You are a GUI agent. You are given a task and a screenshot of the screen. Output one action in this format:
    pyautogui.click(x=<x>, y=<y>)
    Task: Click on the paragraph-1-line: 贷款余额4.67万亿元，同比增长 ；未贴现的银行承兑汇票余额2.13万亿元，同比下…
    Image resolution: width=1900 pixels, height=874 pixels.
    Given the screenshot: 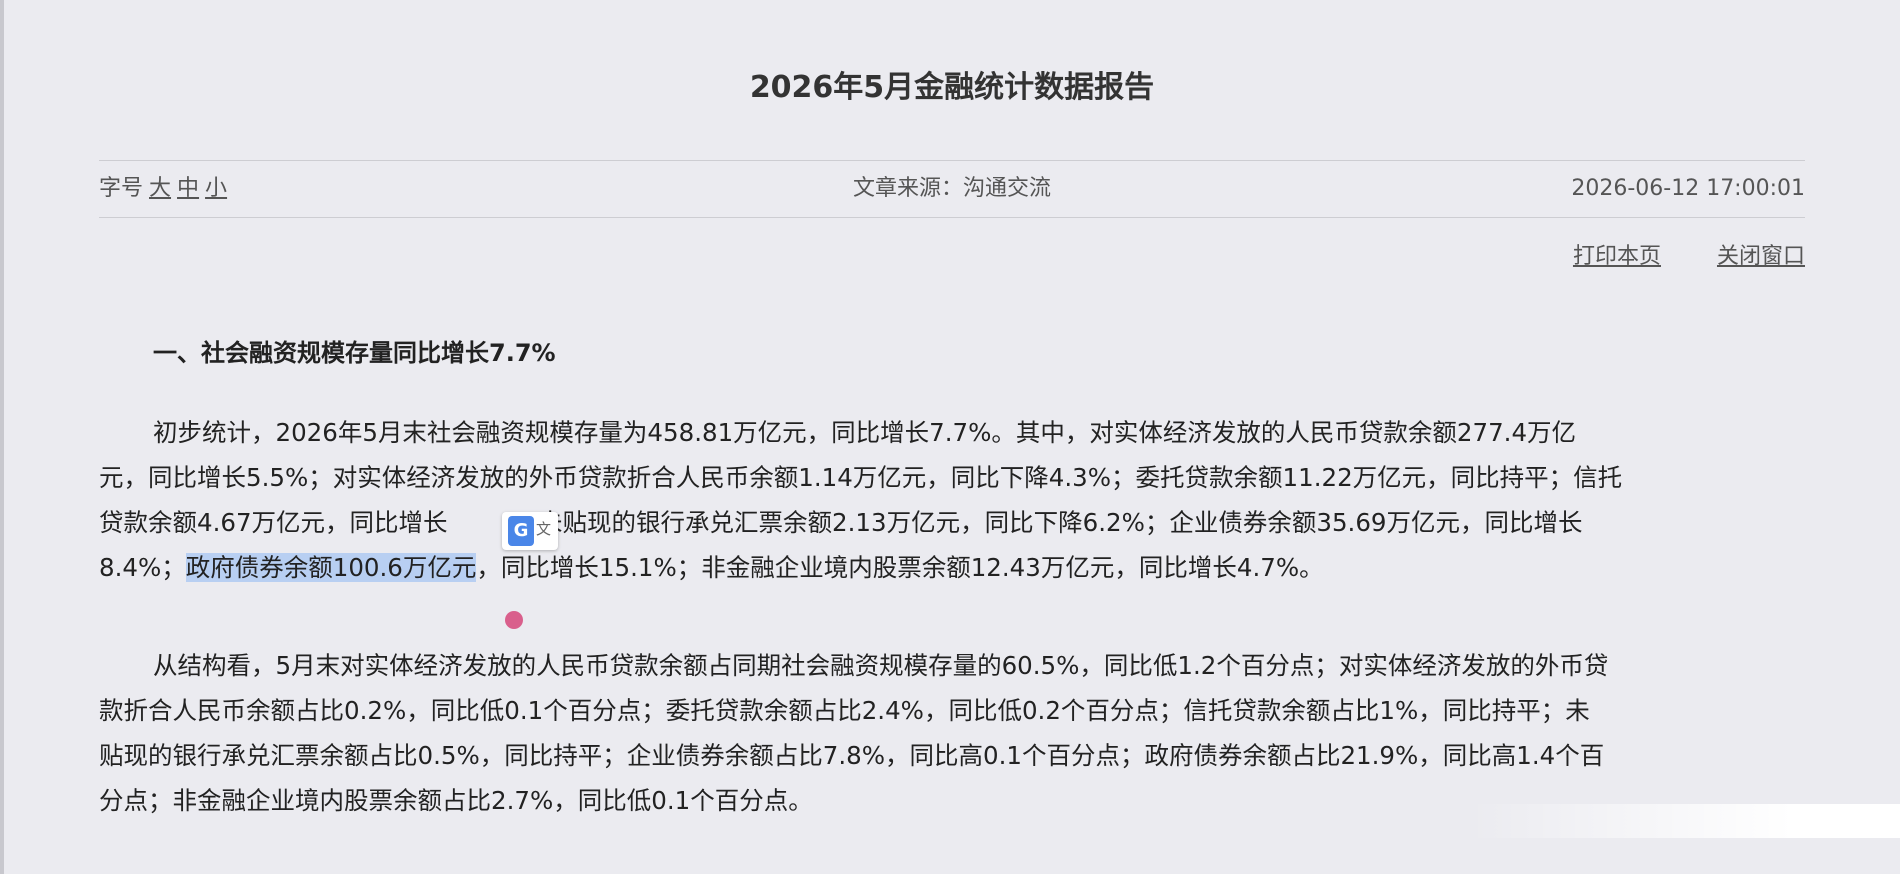 What is the action you would take?
    pyautogui.click(x=952, y=522)
    